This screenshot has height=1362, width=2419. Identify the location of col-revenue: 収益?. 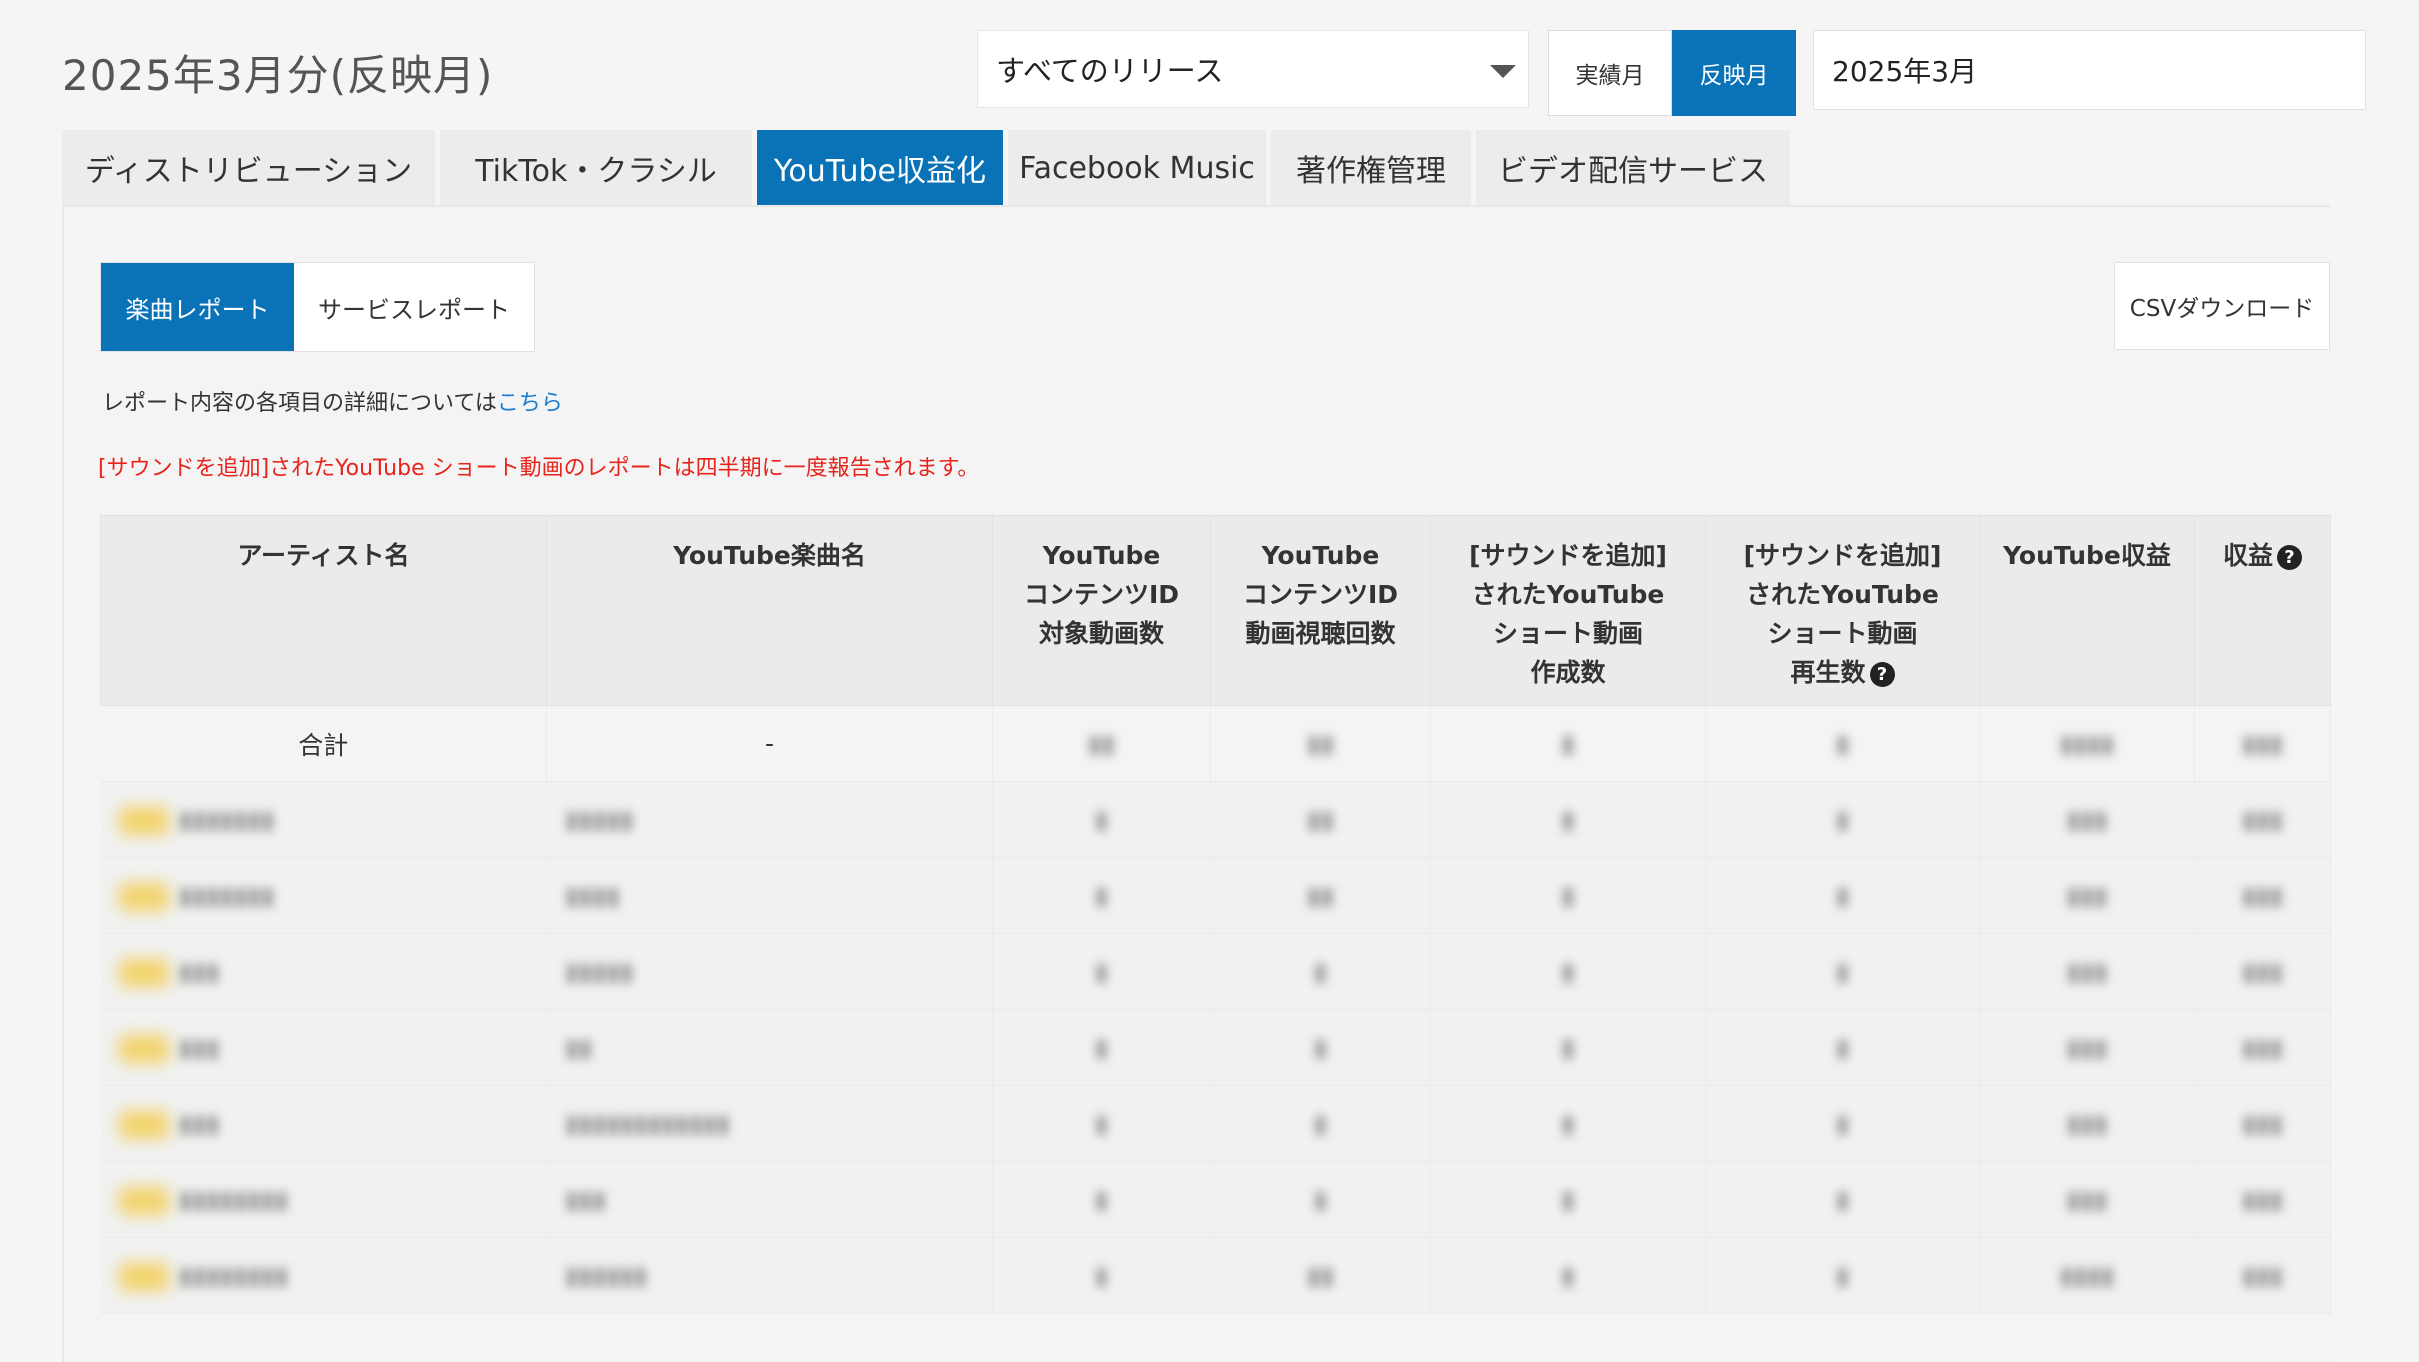
(2262, 610).